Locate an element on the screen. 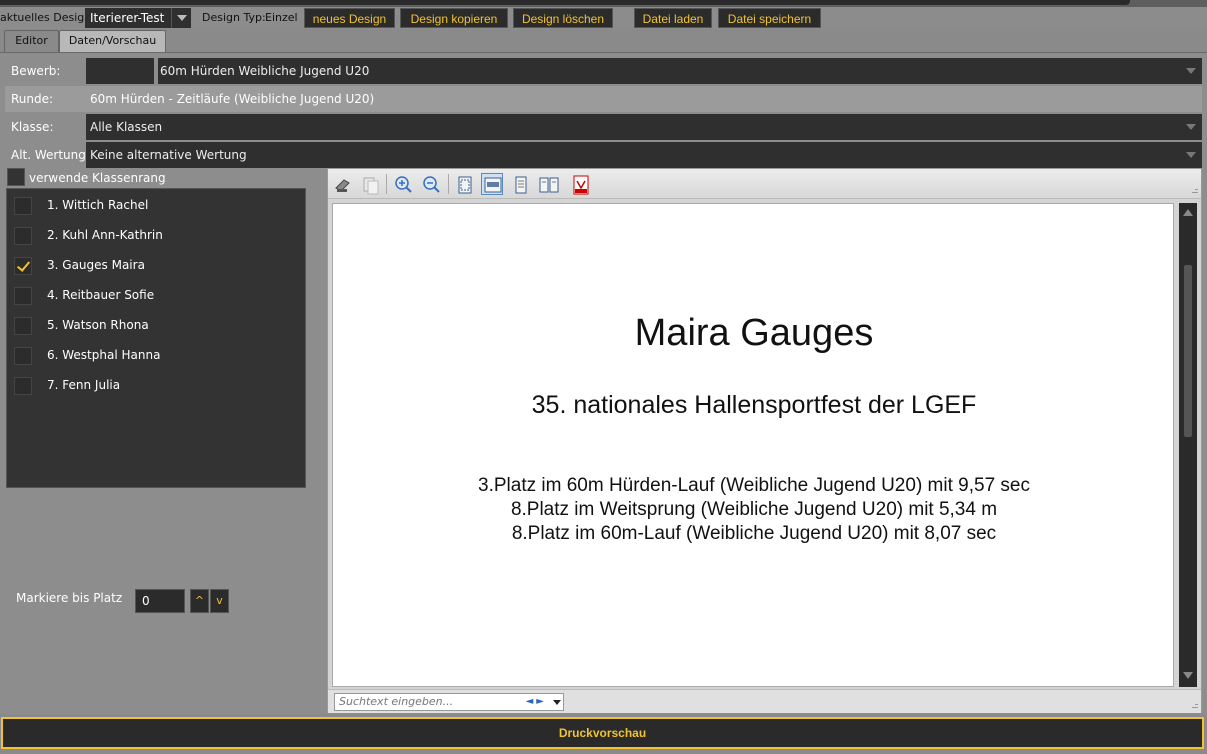 Image resolution: width=1207 pixels, height=754 pixels. athlete-name: 5. Watson Rhona is located at coordinates (98, 325).